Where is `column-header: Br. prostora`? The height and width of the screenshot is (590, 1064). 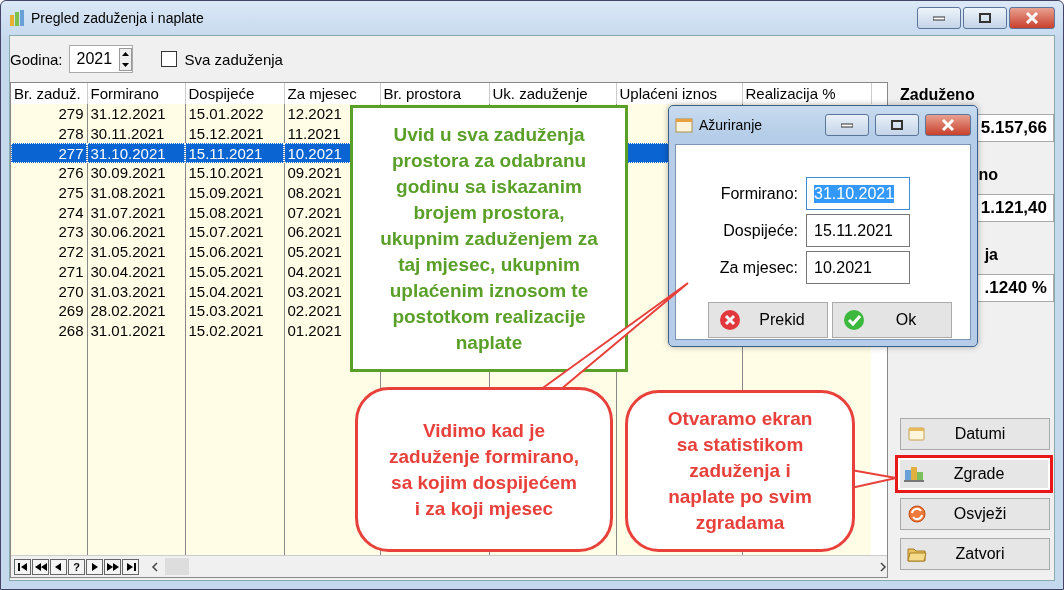 column-header: Br. prostora is located at coordinates (434, 93).